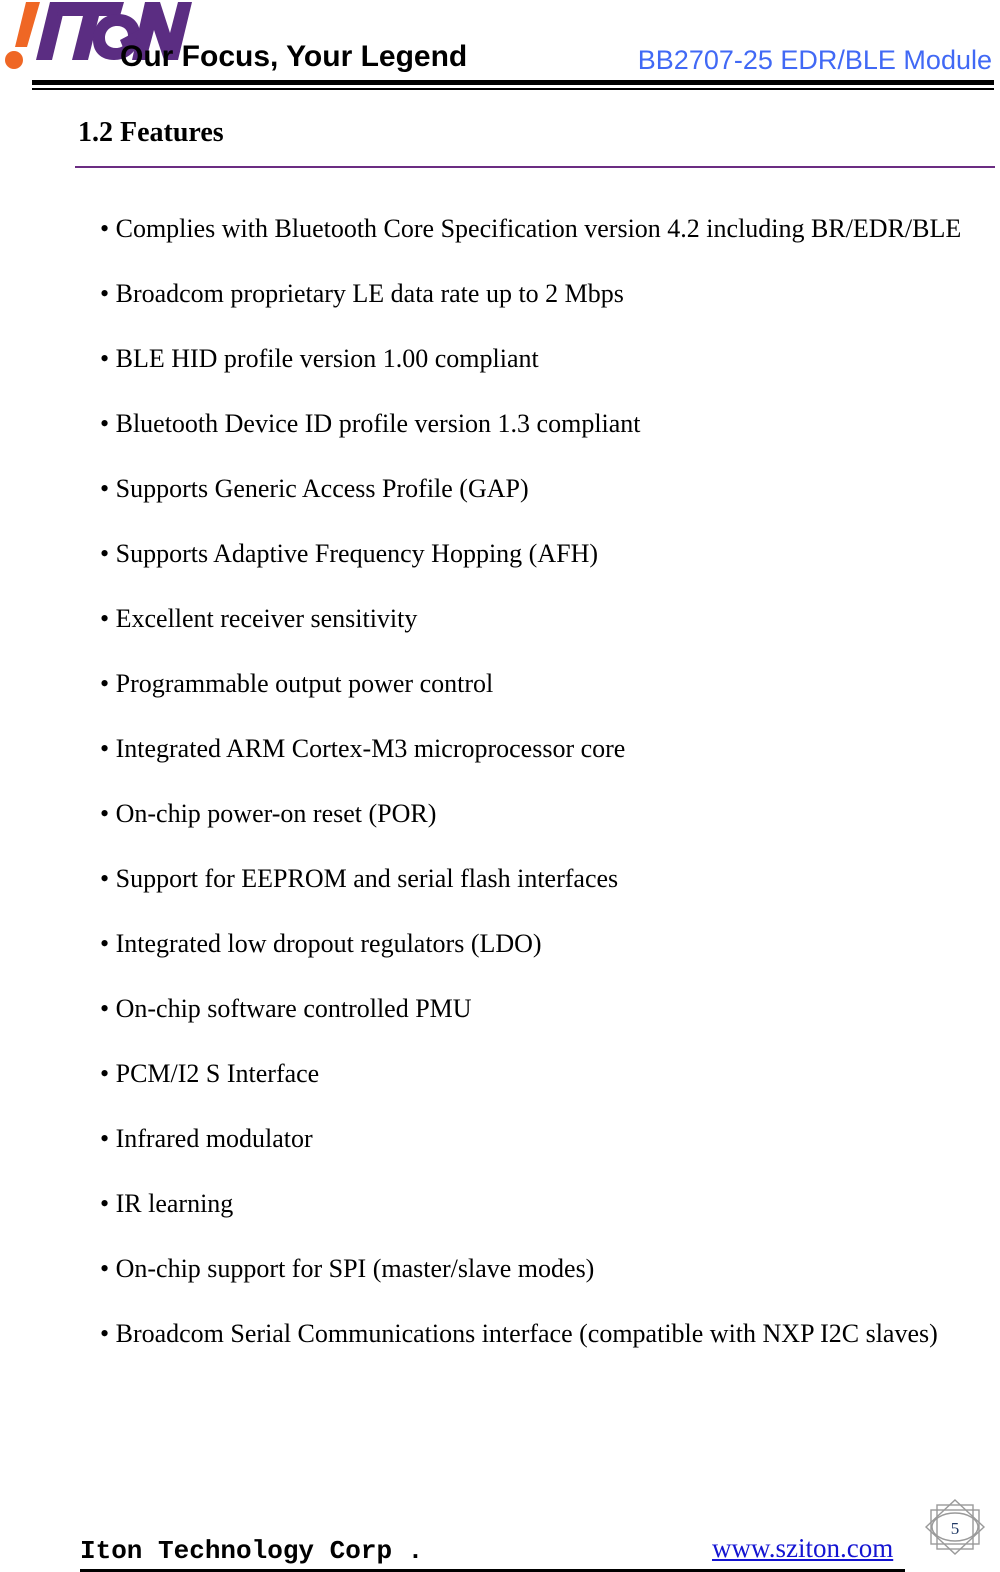 The width and height of the screenshot is (1000, 1572). I want to click on page-footer: Iton Technology Corp . www.sziton.com 5, so click(500, 1529).